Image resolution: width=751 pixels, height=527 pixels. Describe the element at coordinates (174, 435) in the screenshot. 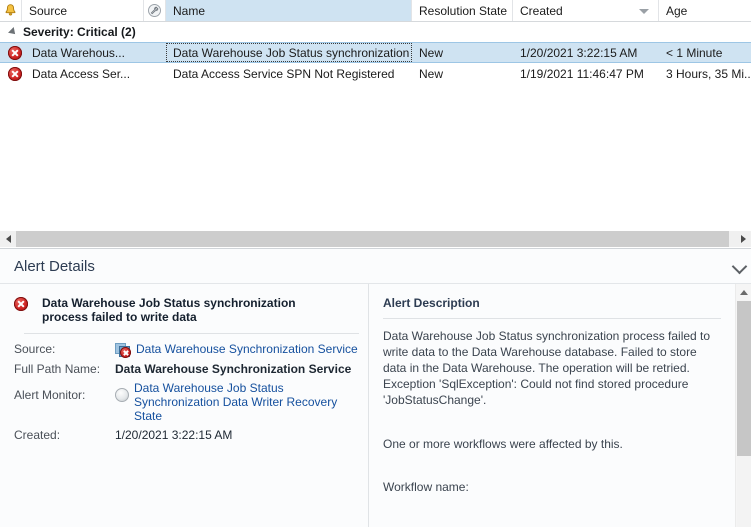

I see `field-created-value: 1/20/2021 3:22:15 AM` at that location.